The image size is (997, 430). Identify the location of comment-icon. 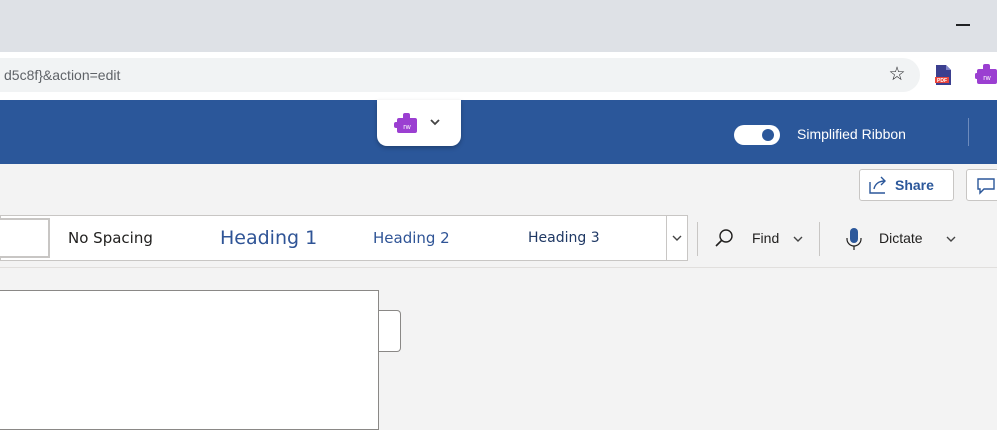
(986, 186).